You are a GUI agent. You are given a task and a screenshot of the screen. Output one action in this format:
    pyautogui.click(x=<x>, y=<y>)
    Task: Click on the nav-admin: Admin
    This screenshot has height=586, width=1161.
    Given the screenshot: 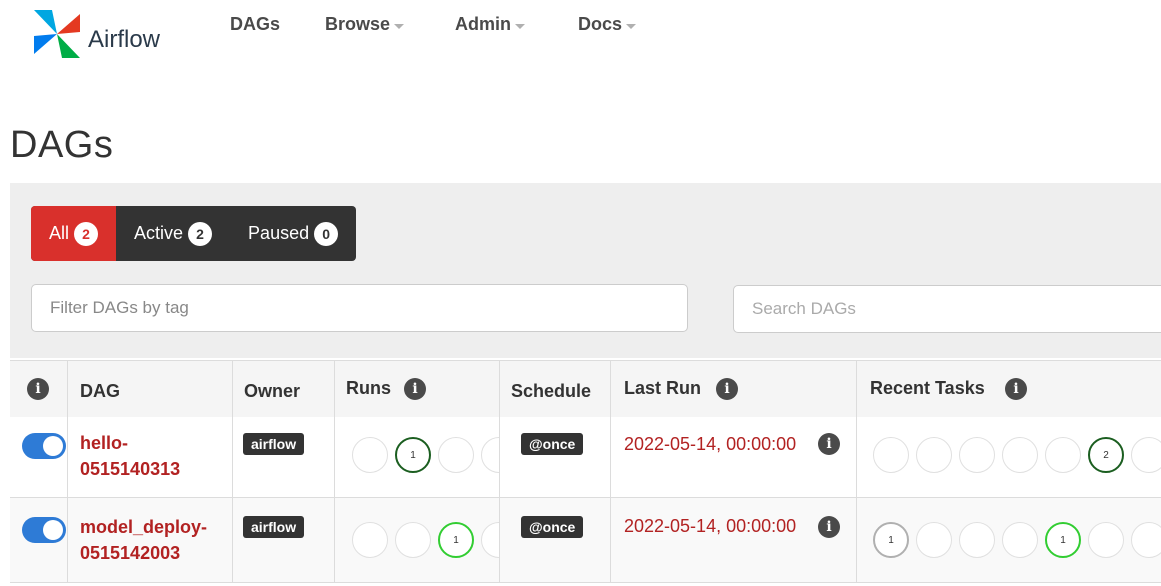 What is the action you would take?
    pyautogui.click(x=490, y=24)
    